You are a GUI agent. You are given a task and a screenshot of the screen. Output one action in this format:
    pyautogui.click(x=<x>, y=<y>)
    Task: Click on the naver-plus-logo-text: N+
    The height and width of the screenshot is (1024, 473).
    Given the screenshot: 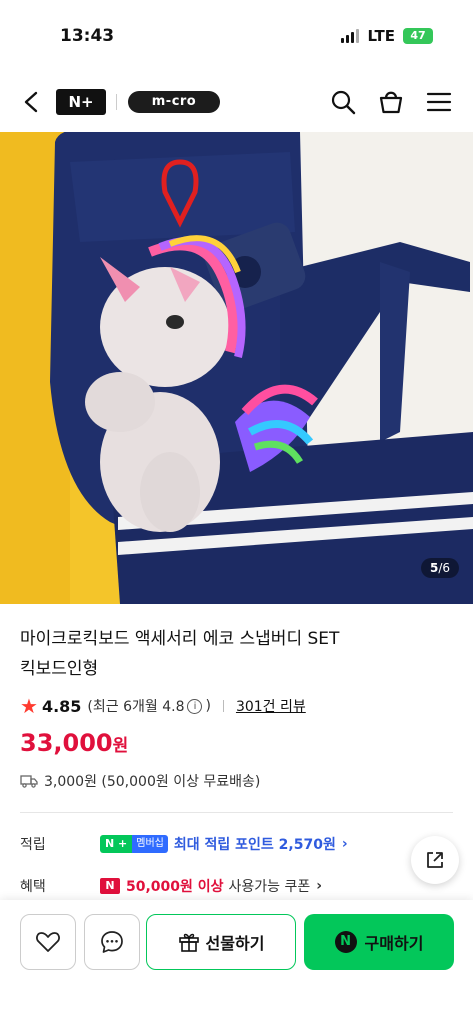 What is the action you would take?
    pyautogui.click(x=81, y=102)
    